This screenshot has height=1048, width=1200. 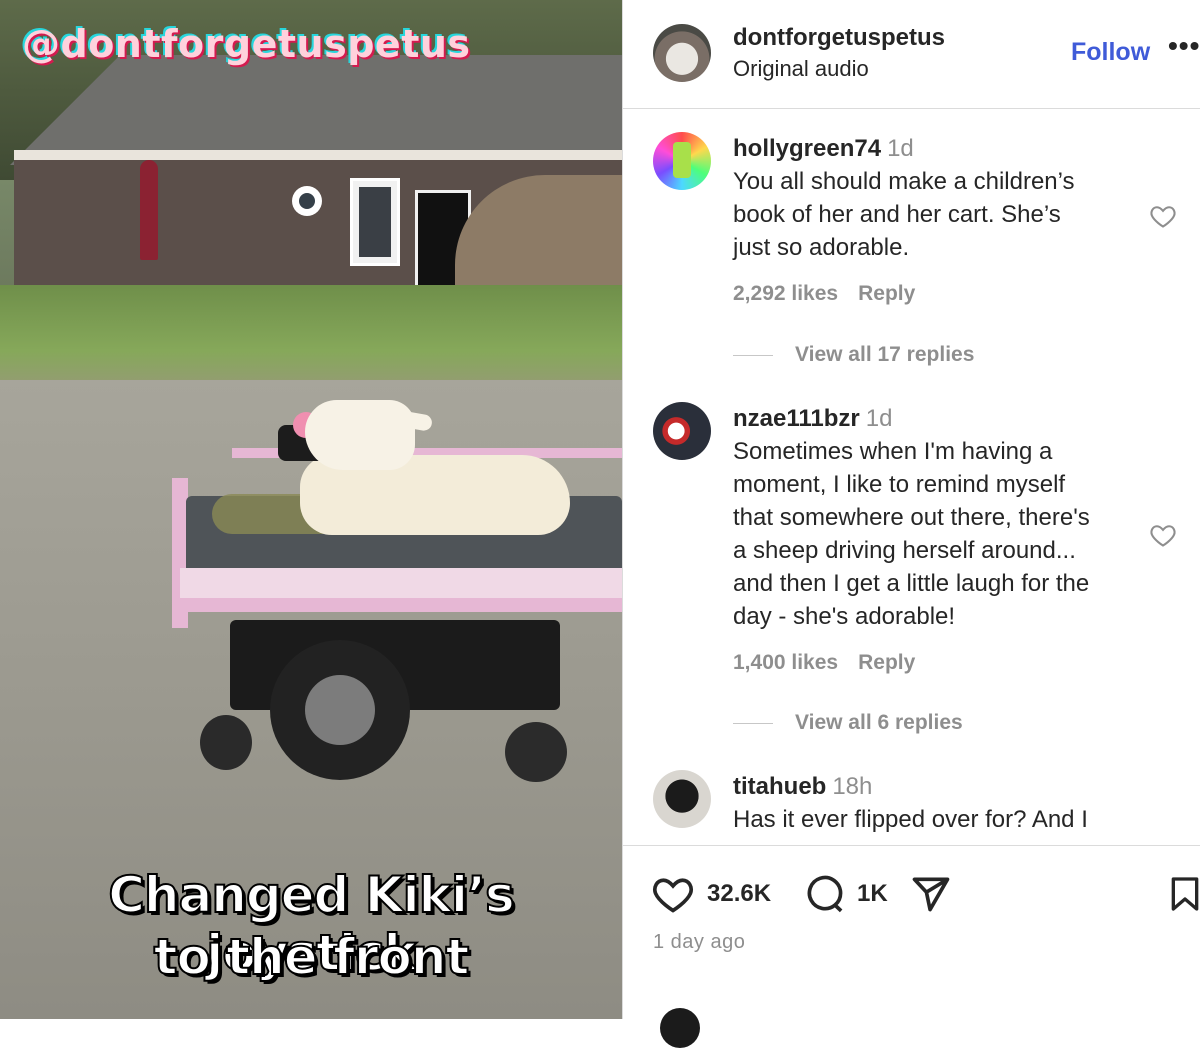 What do you see at coordinates (821, 247) in the screenshot?
I see `comment-line: just so adorable.` at bounding box center [821, 247].